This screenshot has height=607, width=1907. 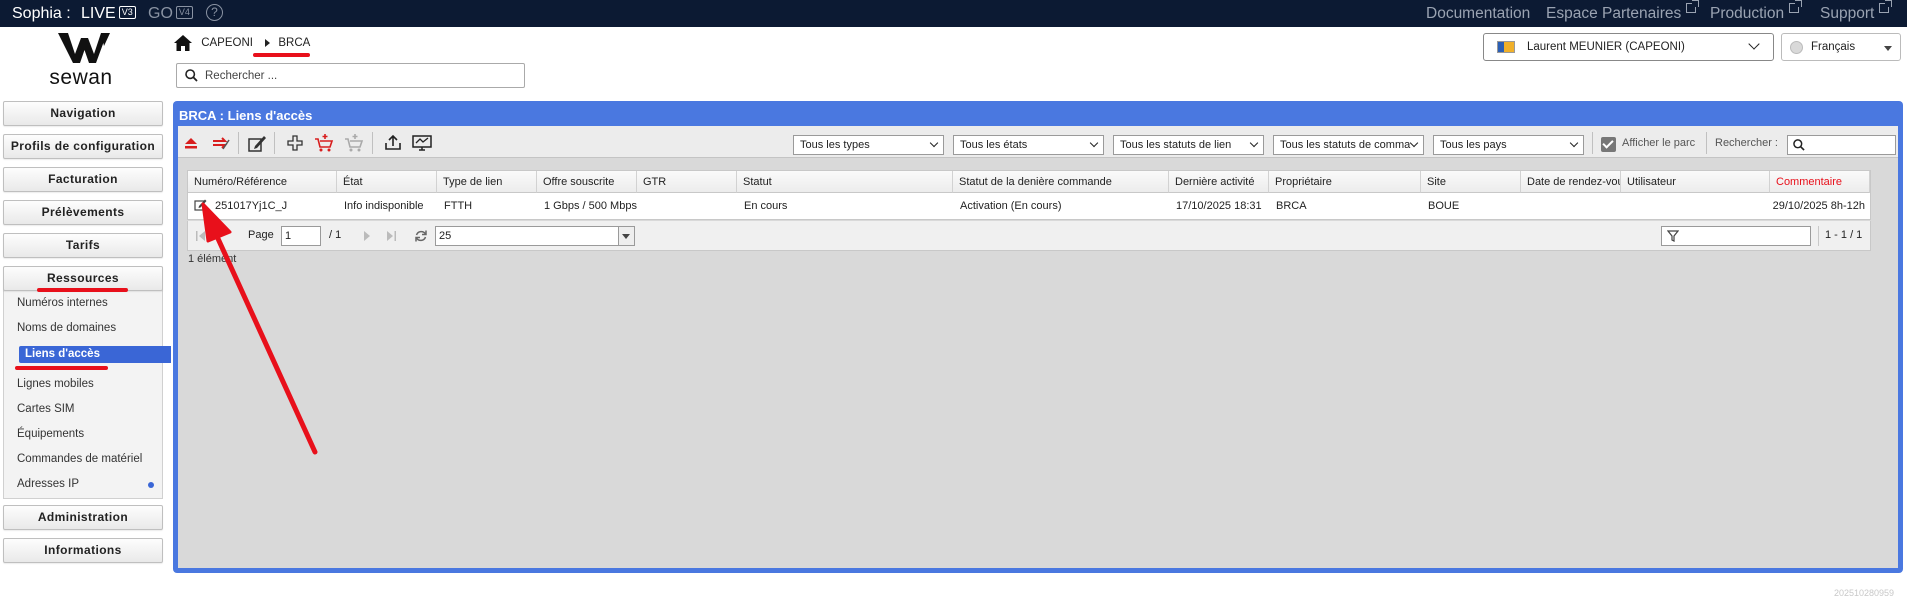 I want to click on filter-statuts-lien-select: Tous les statuts de lien, so click(x=1188, y=145).